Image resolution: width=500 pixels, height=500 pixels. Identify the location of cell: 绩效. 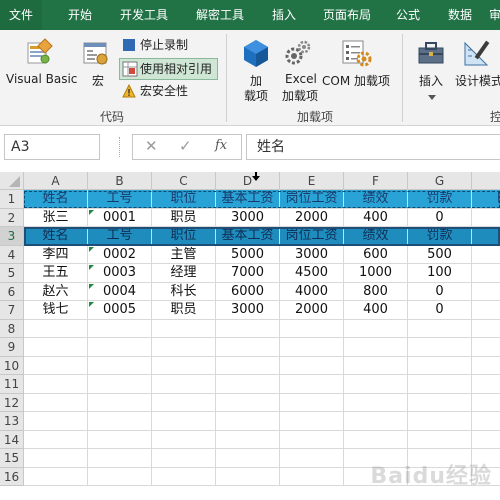
(376, 199).